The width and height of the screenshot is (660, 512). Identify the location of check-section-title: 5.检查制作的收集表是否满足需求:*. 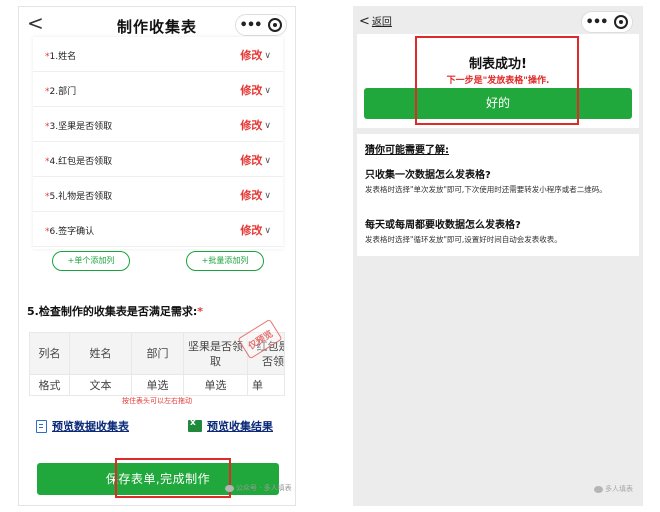
(115, 311).